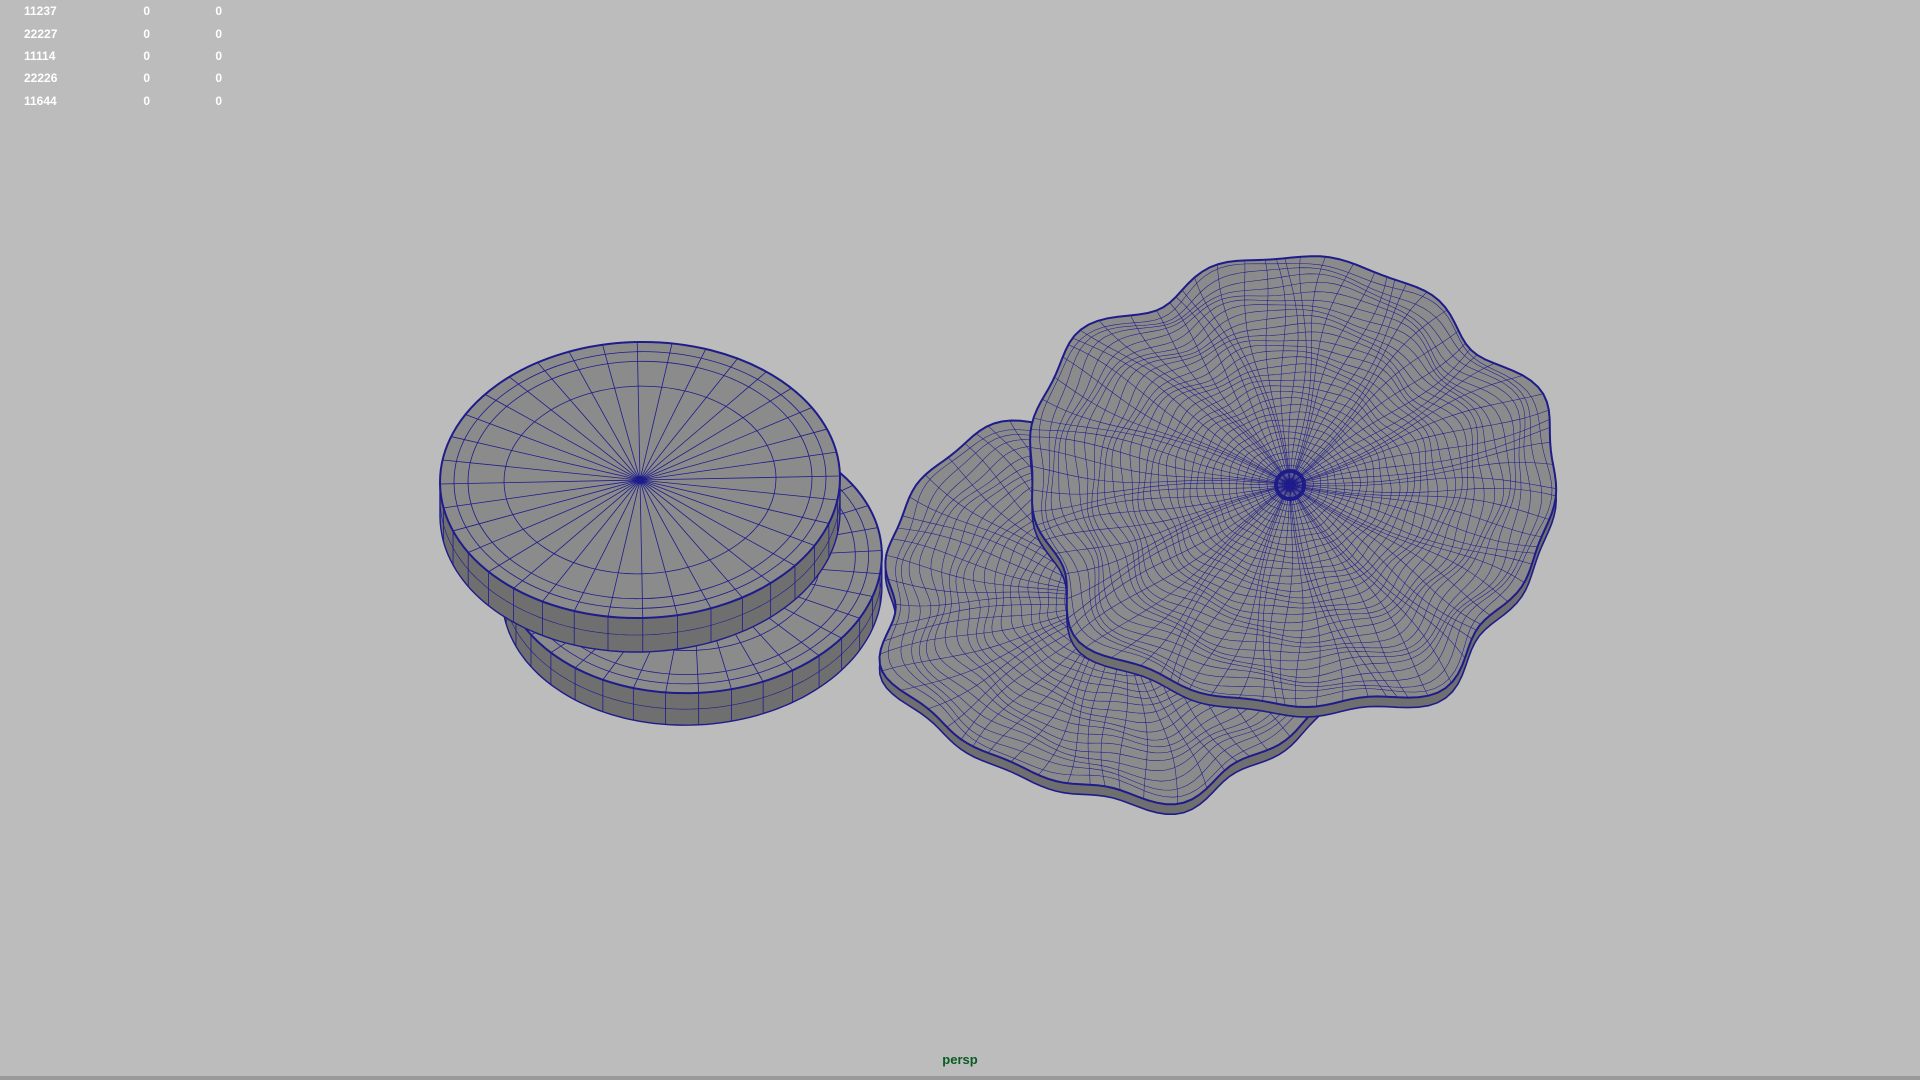 The height and width of the screenshot is (1080, 1920). I want to click on organic-slice-front, so click(1293, 486).